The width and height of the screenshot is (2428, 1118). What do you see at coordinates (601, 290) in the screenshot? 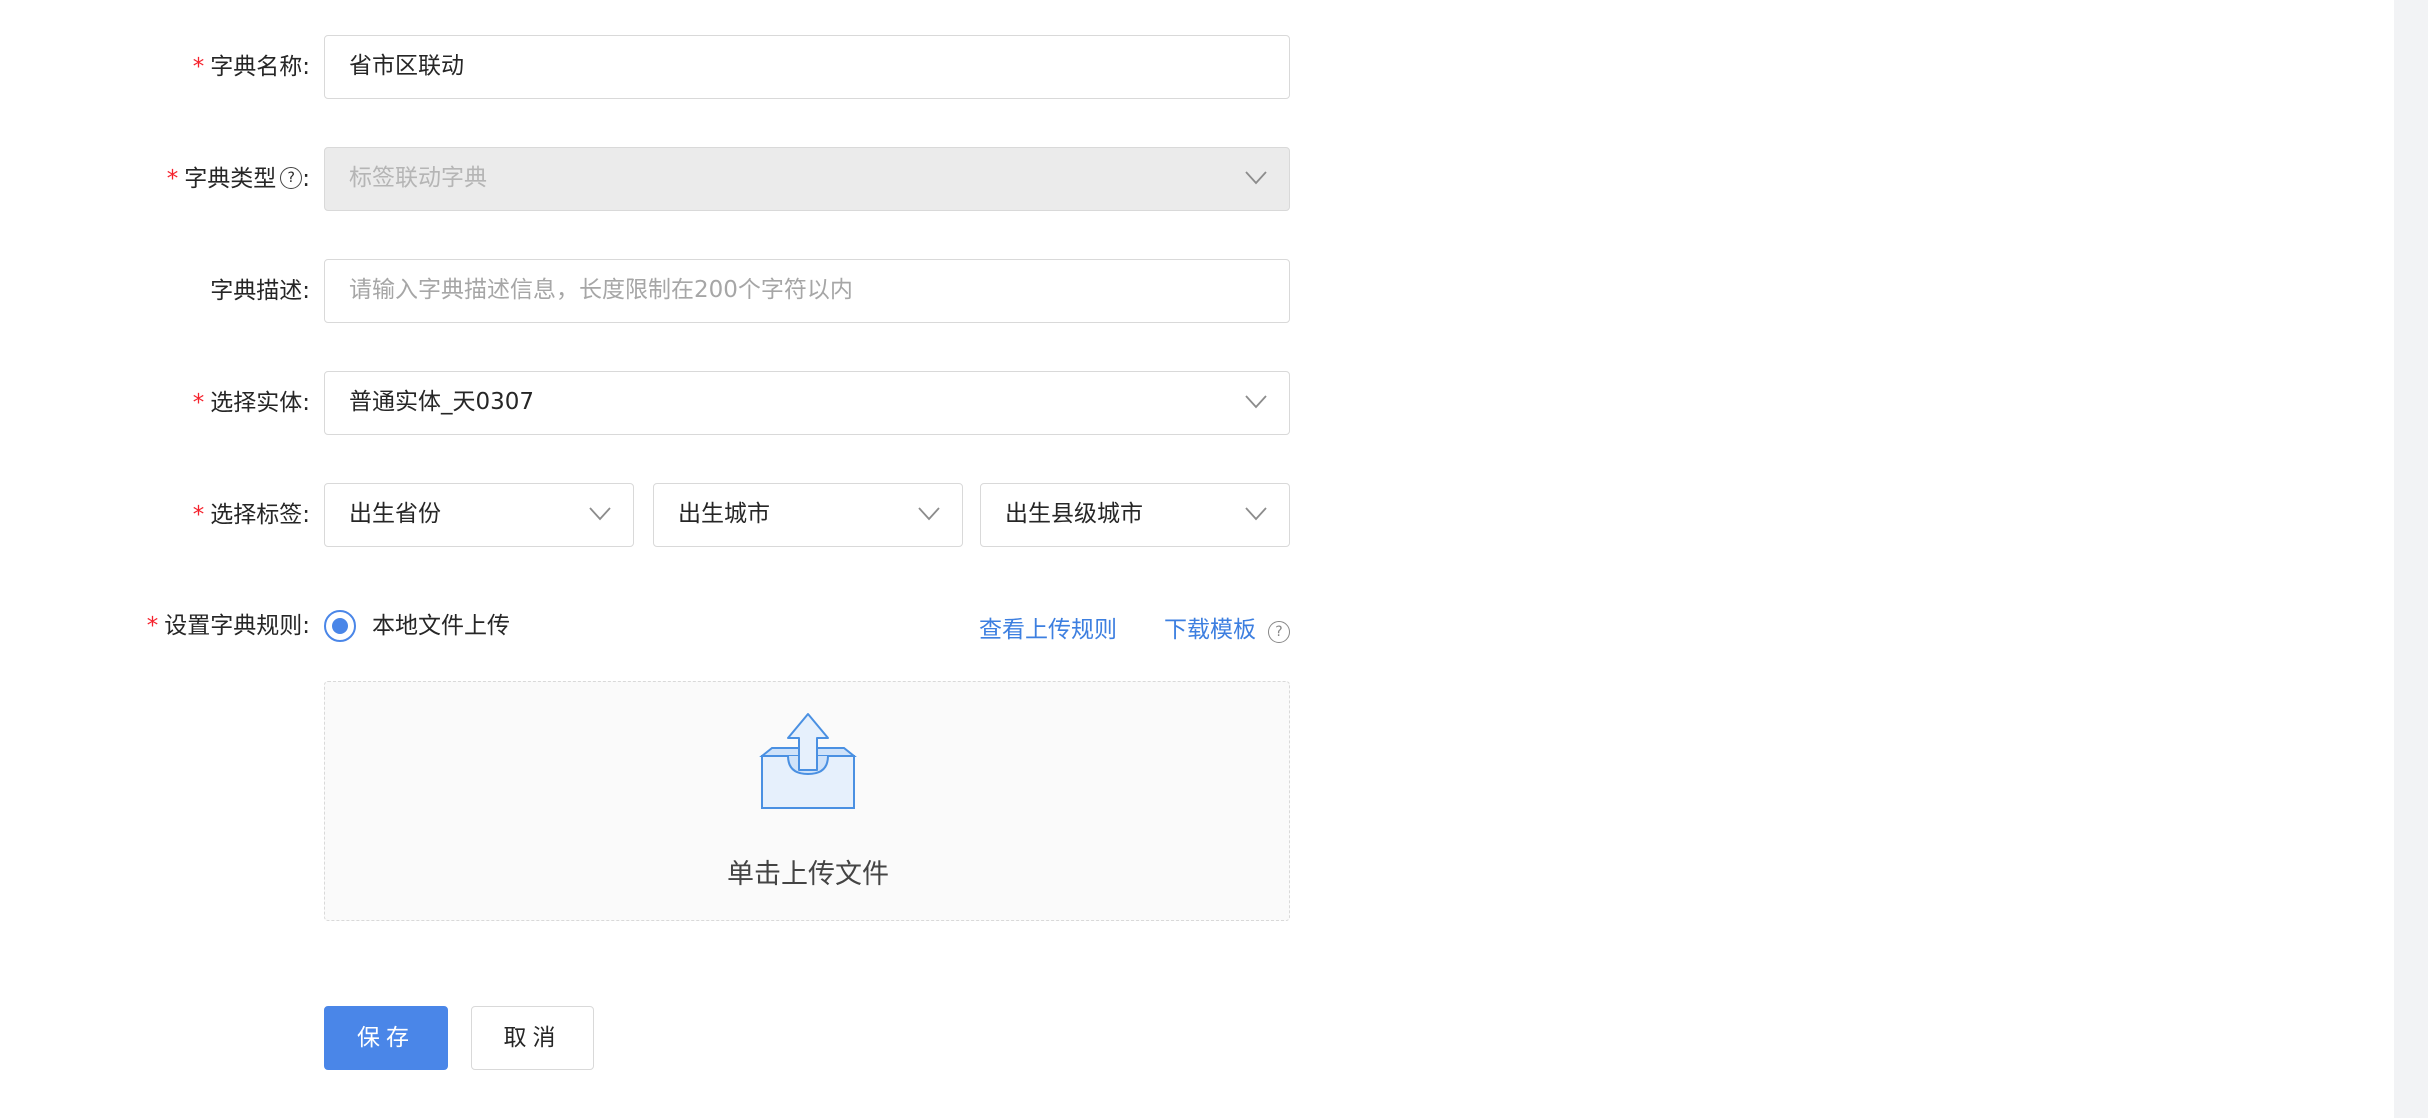
I see `dict-desc-placeholder: 请输入字典描述信息，长度限制在200个字符以内` at bounding box center [601, 290].